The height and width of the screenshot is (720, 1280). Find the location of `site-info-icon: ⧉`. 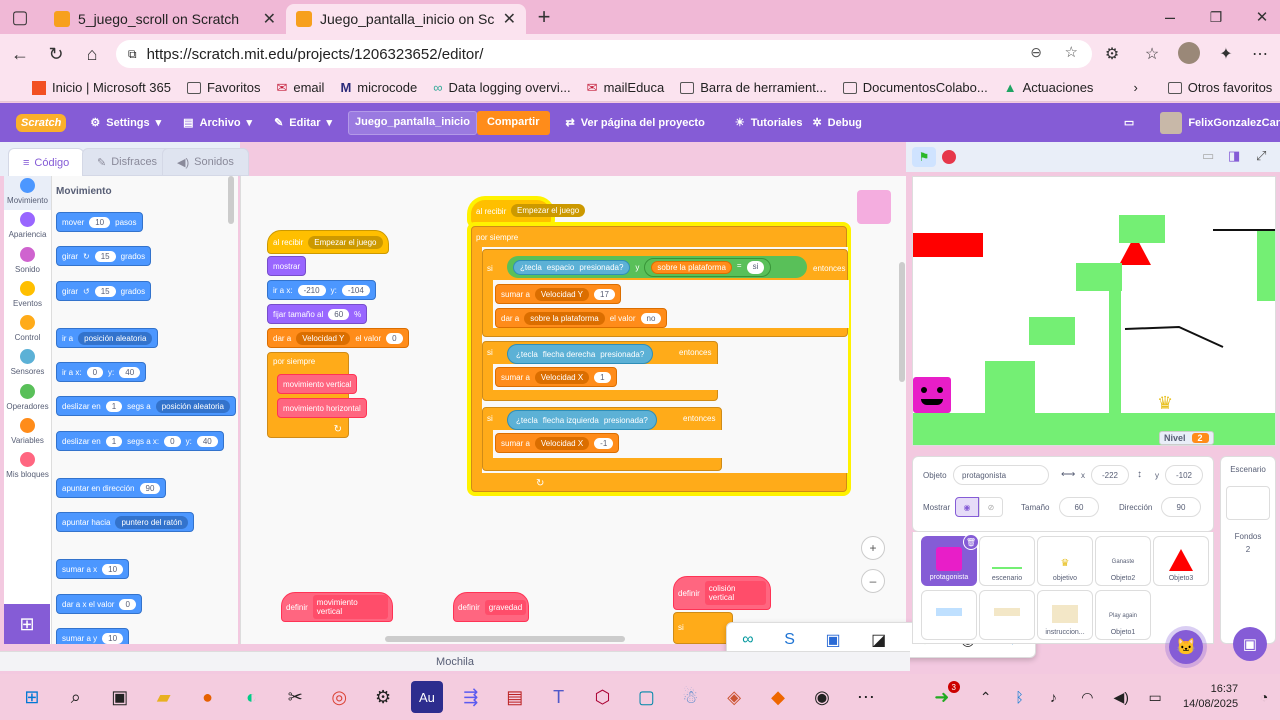

site-info-icon: ⧉ is located at coordinates (132, 54).